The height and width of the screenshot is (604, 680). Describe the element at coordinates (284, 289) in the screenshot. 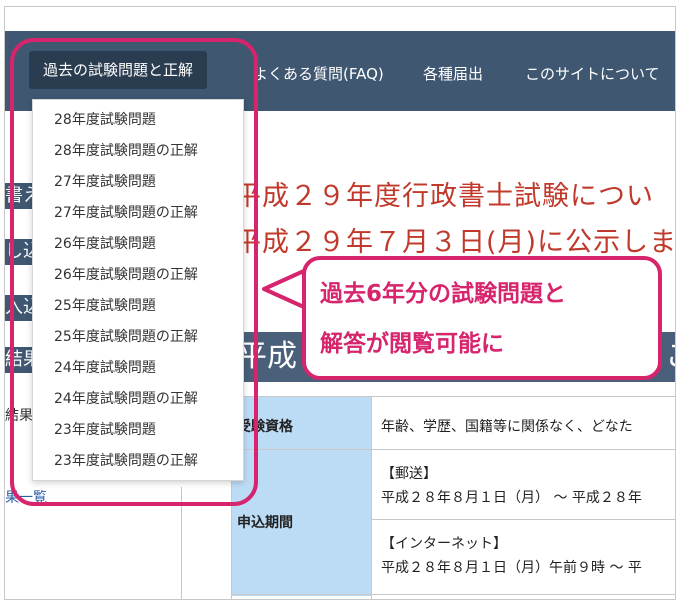

I see `callout-pointer` at that location.